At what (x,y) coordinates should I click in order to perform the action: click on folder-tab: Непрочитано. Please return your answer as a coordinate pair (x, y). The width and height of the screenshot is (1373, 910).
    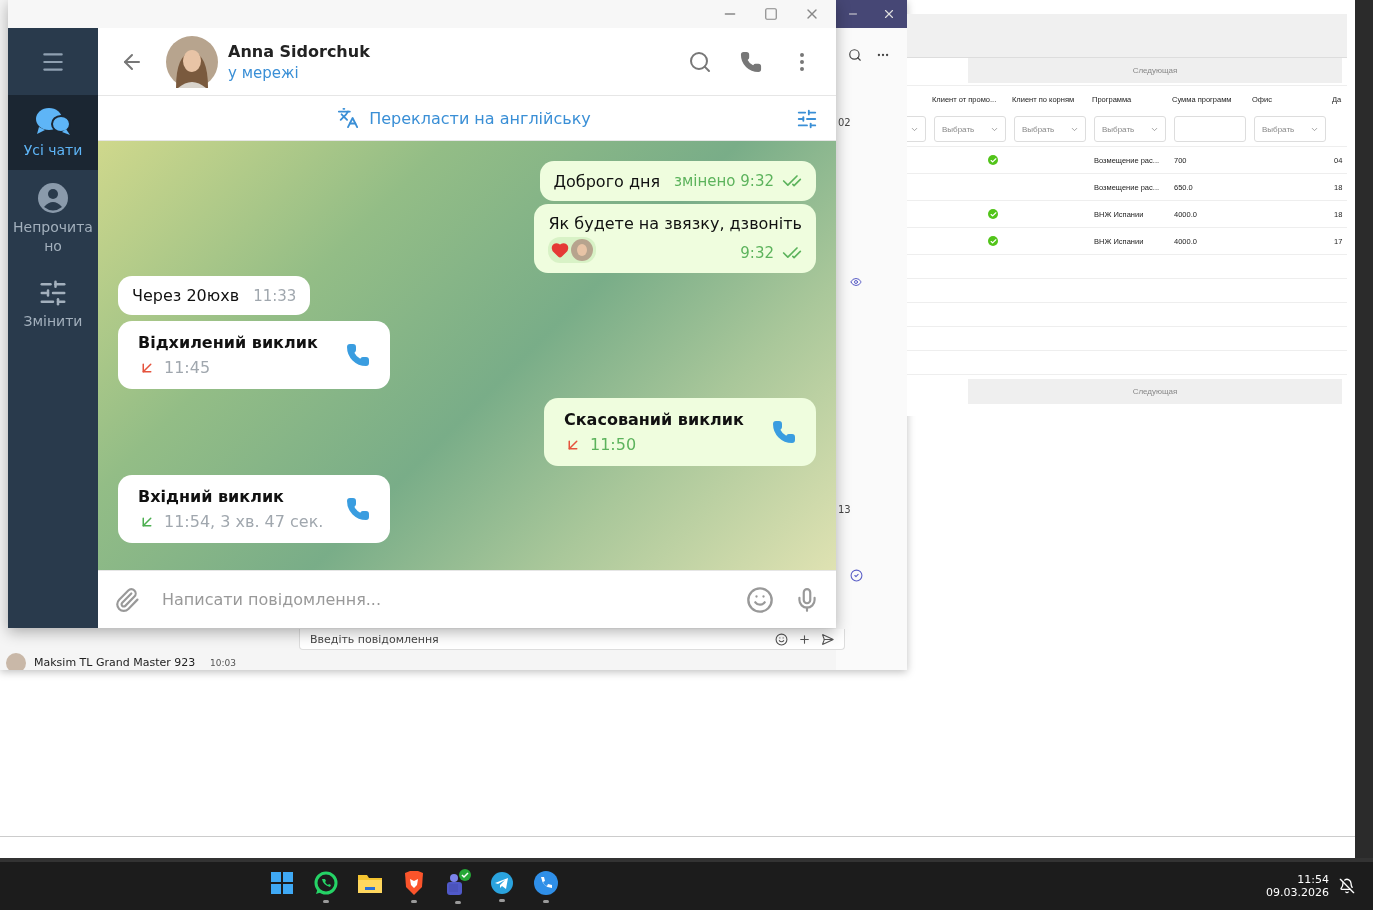
    Looking at the image, I should click on (53, 217).